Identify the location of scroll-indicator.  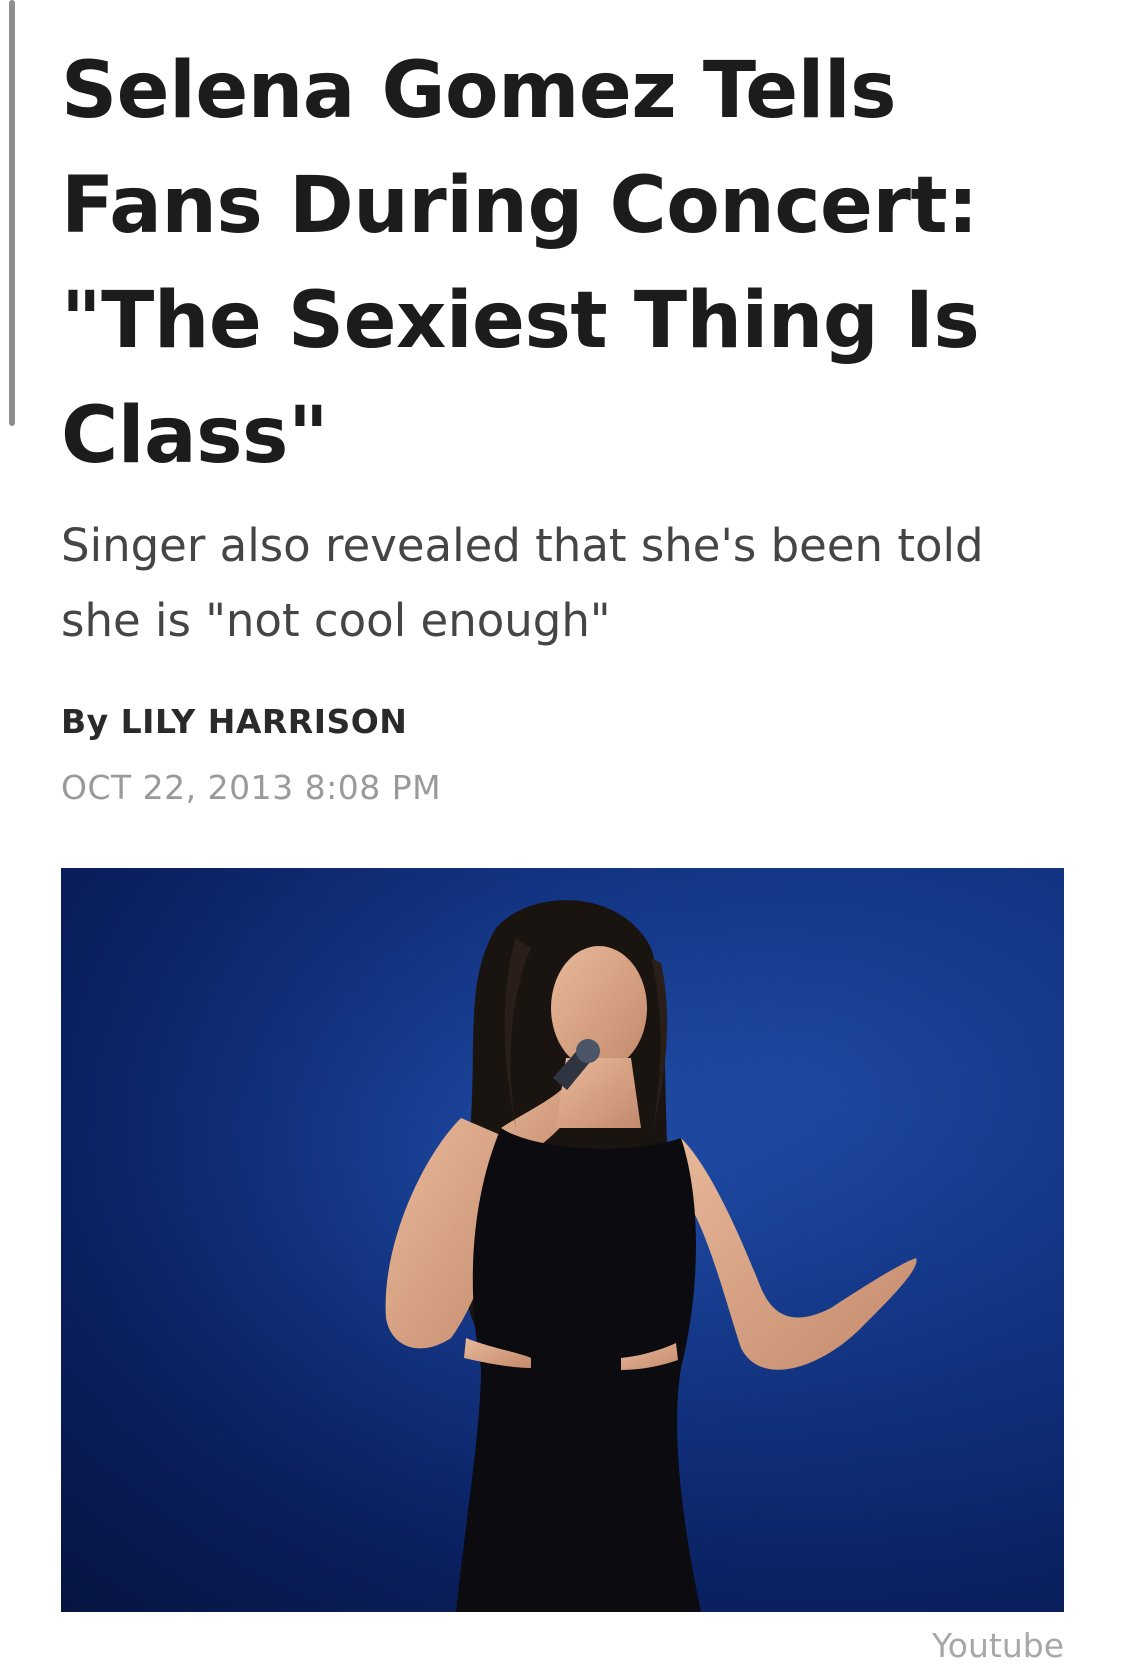
(12, 213).